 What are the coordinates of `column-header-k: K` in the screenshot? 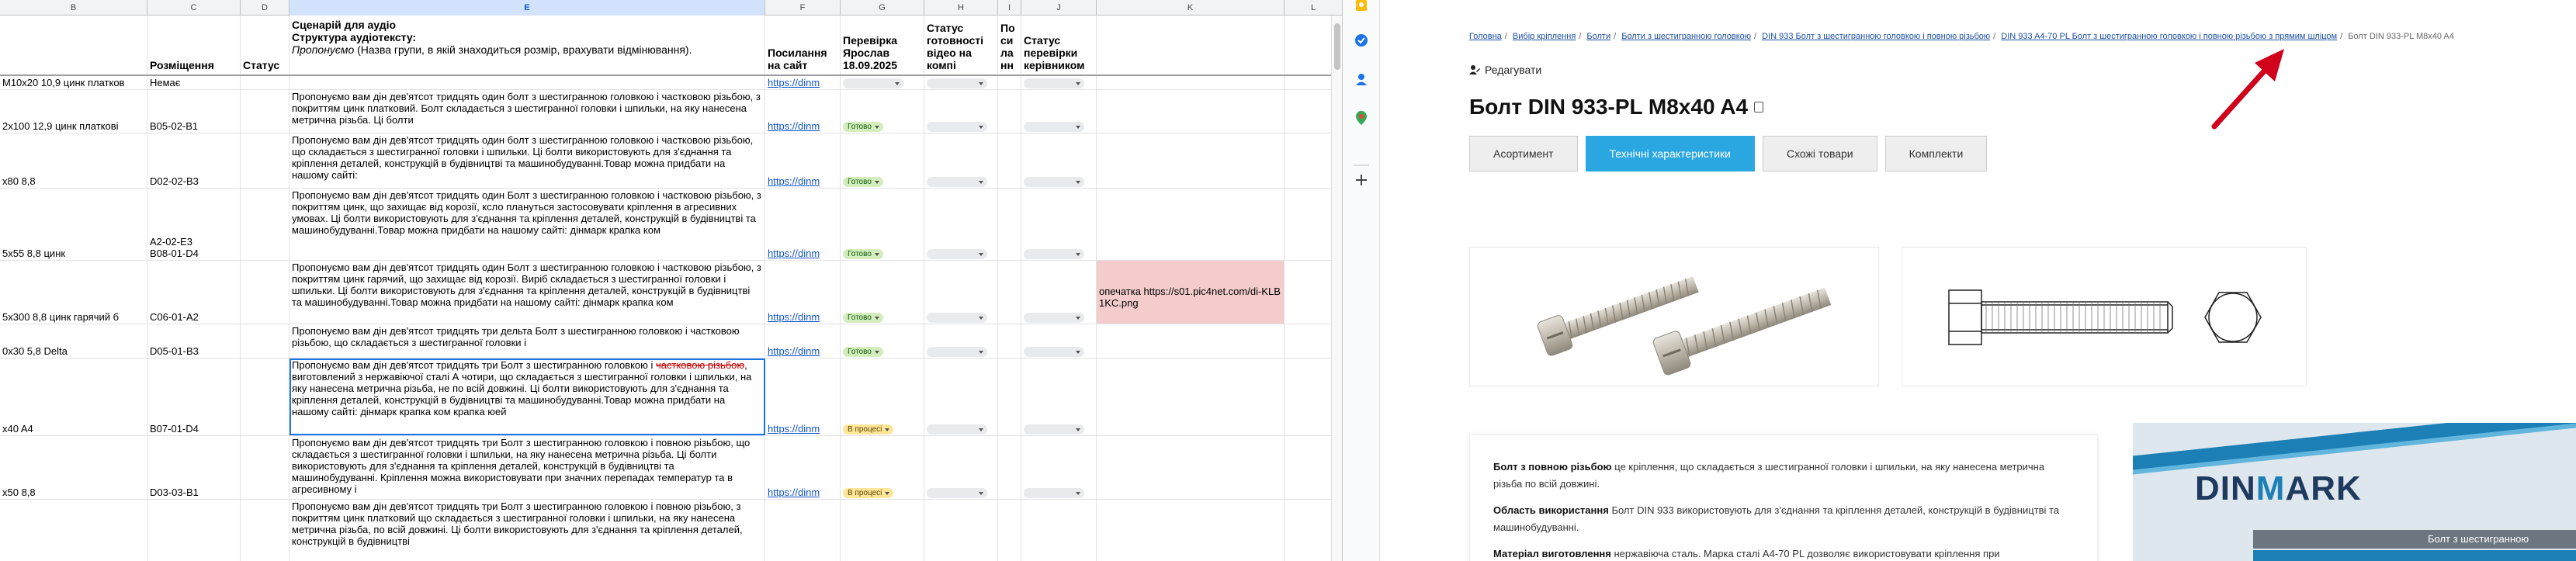 It's located at (1191, 8).